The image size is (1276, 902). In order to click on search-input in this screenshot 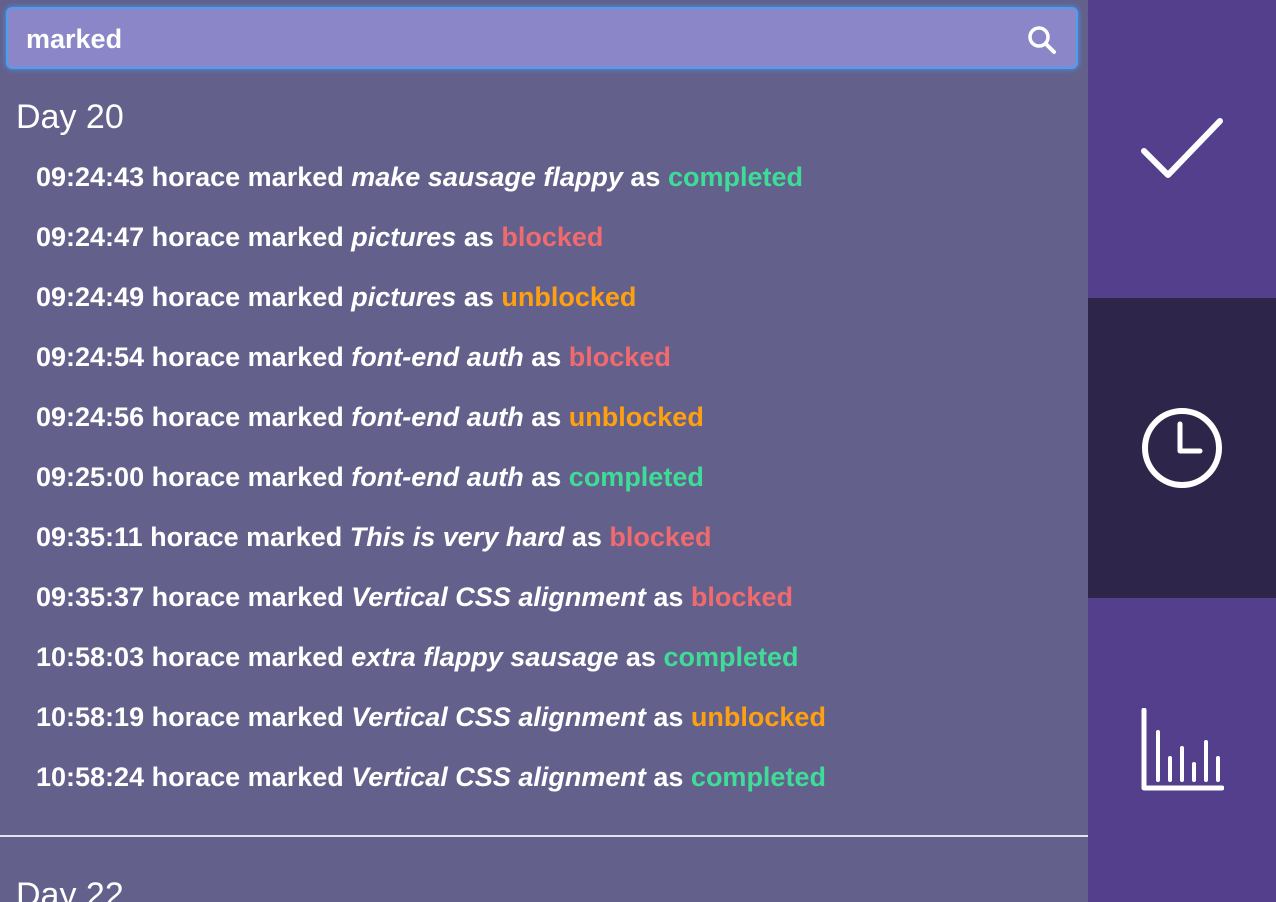, I will do `click(516, 39)`.